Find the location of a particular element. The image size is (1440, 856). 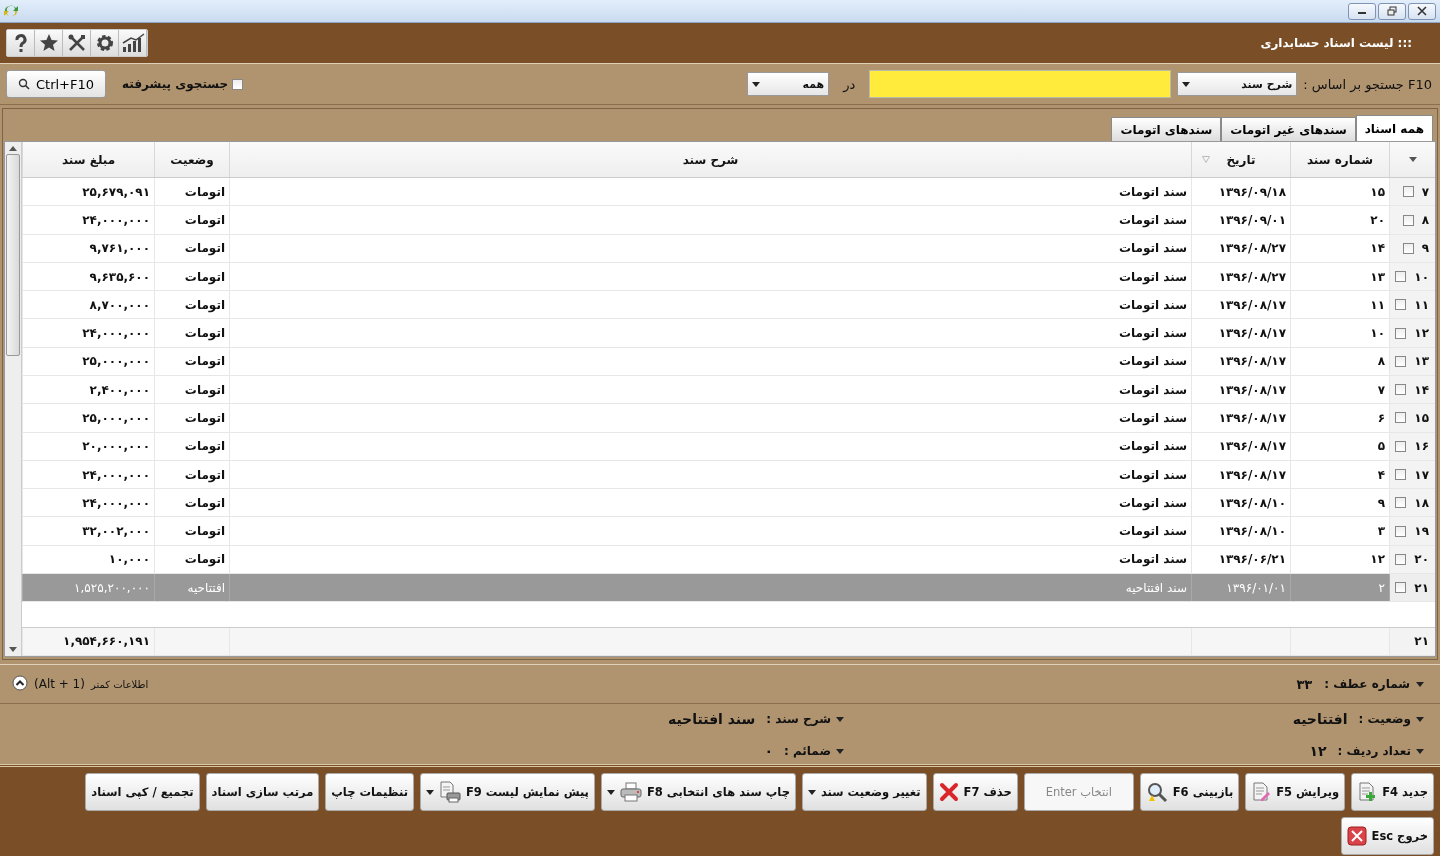

detail-label: شرح سند : is located at coordinates (798, 719).